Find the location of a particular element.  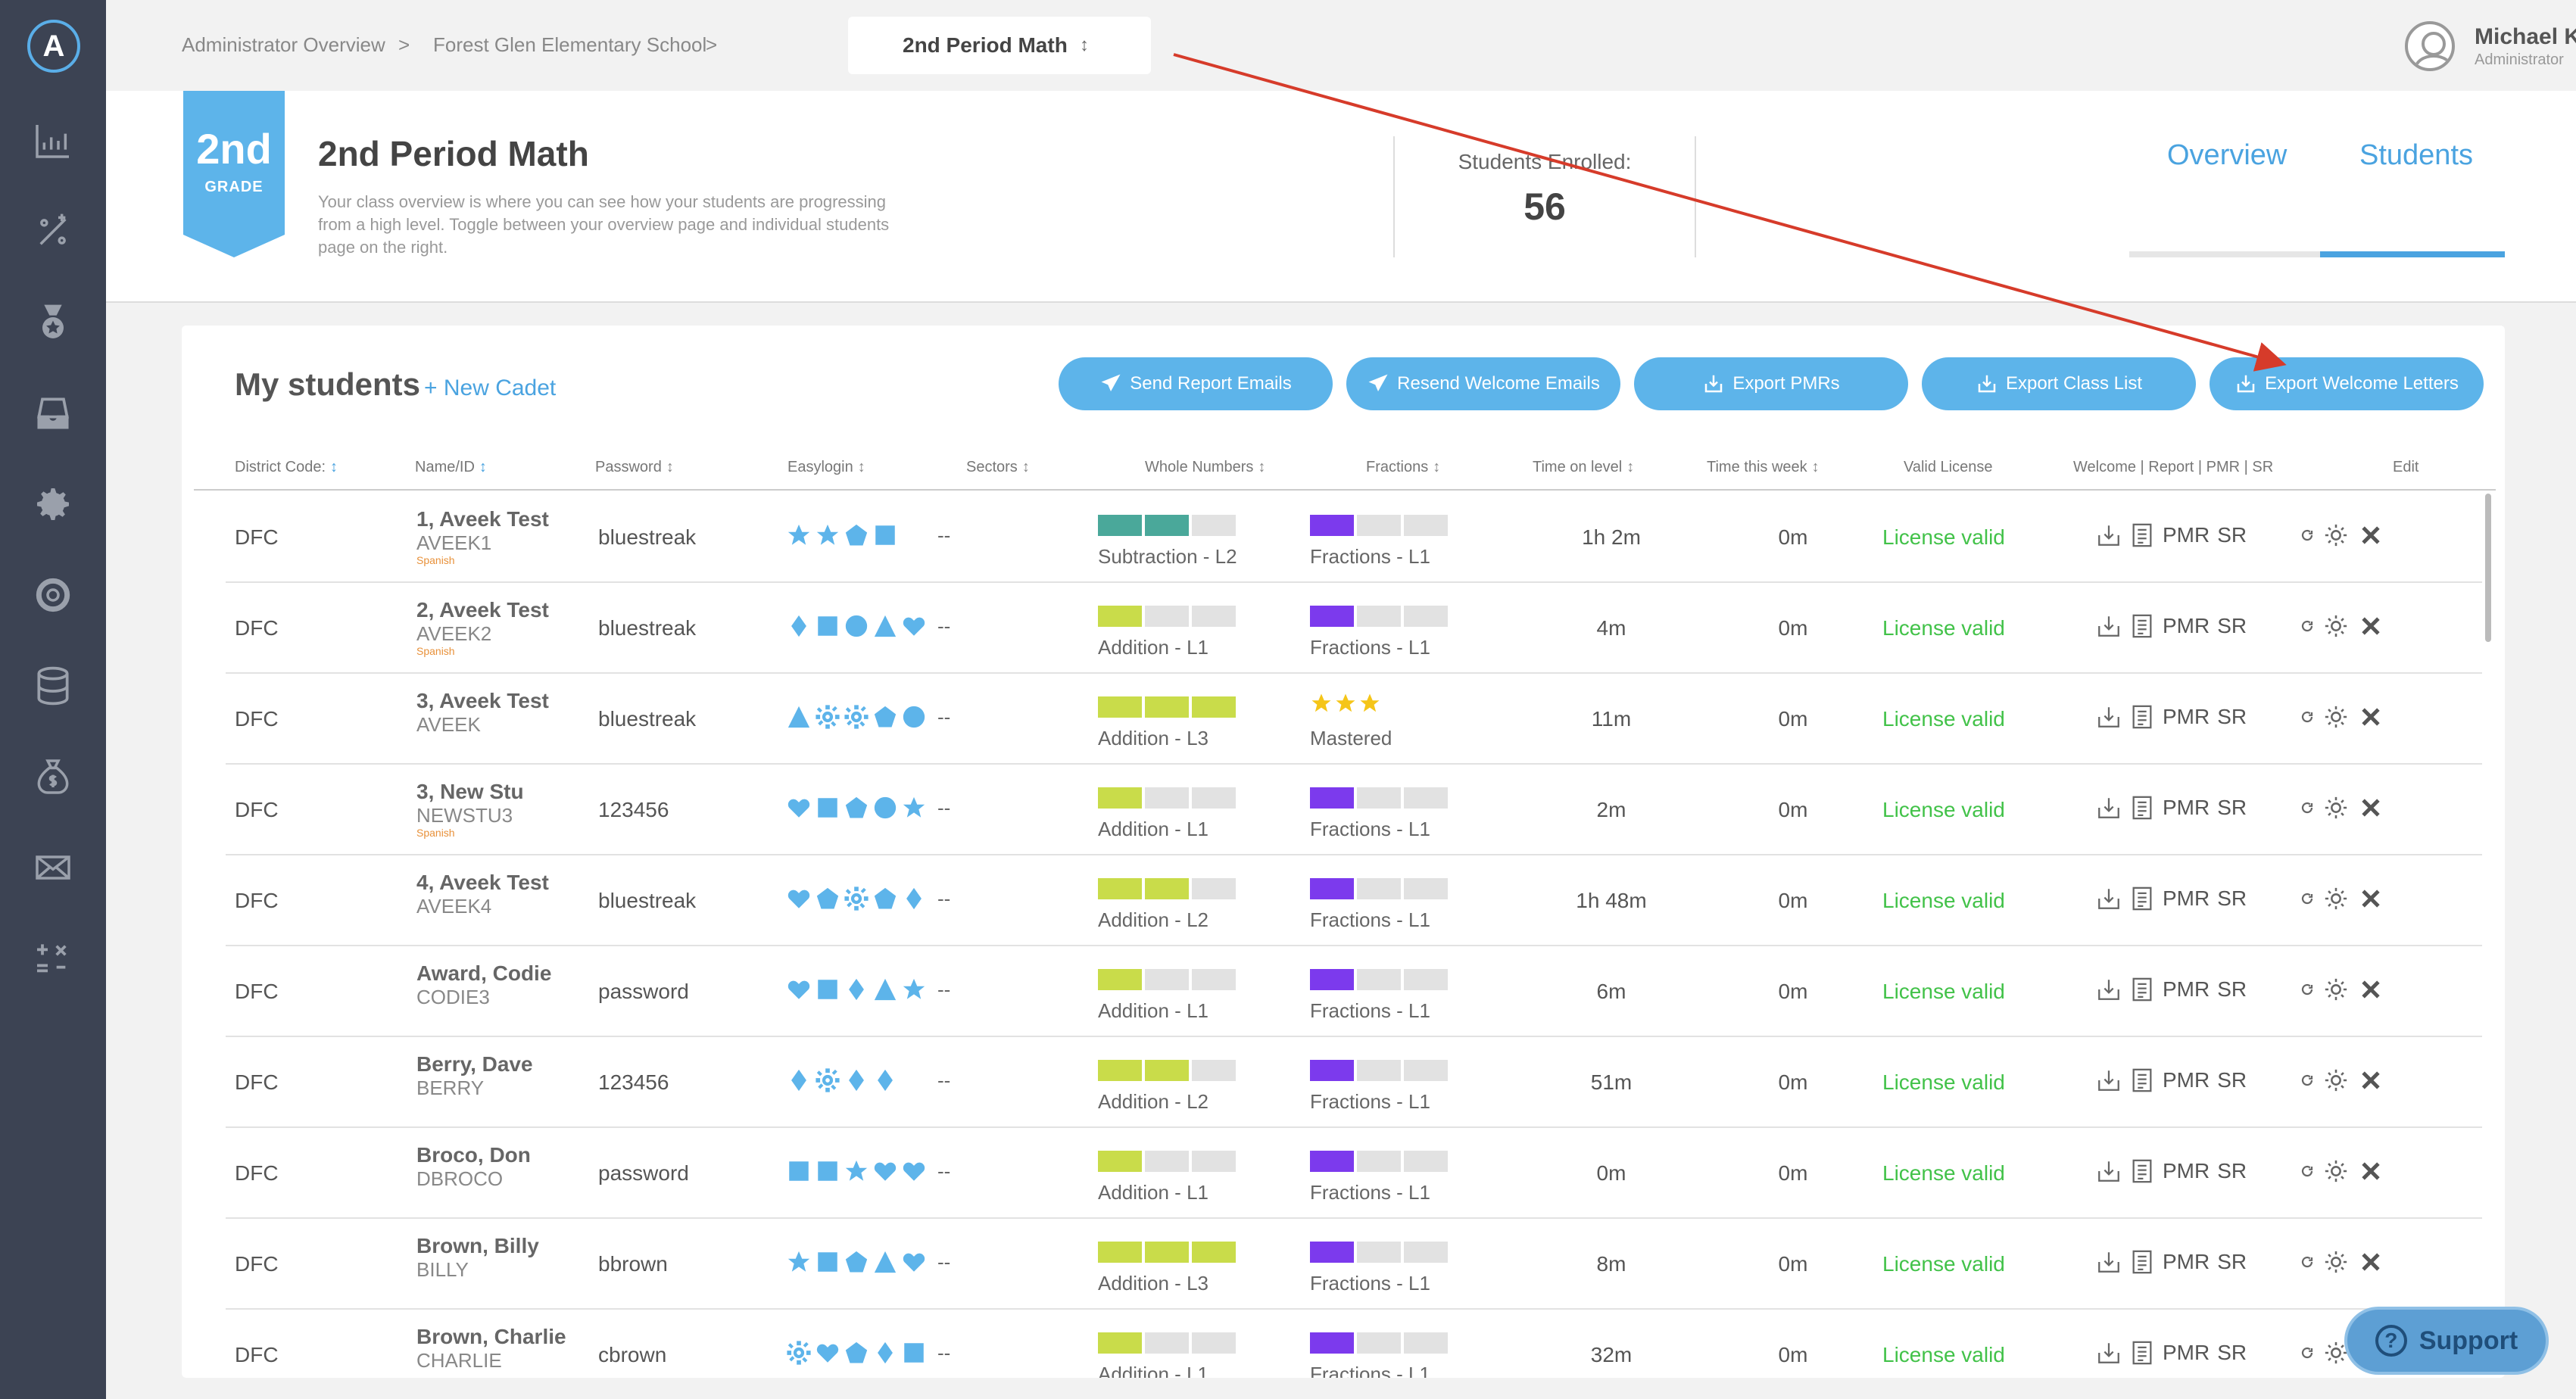

column-header-easylogin: Easylogin ↕ is located at coordinates (826, 468).